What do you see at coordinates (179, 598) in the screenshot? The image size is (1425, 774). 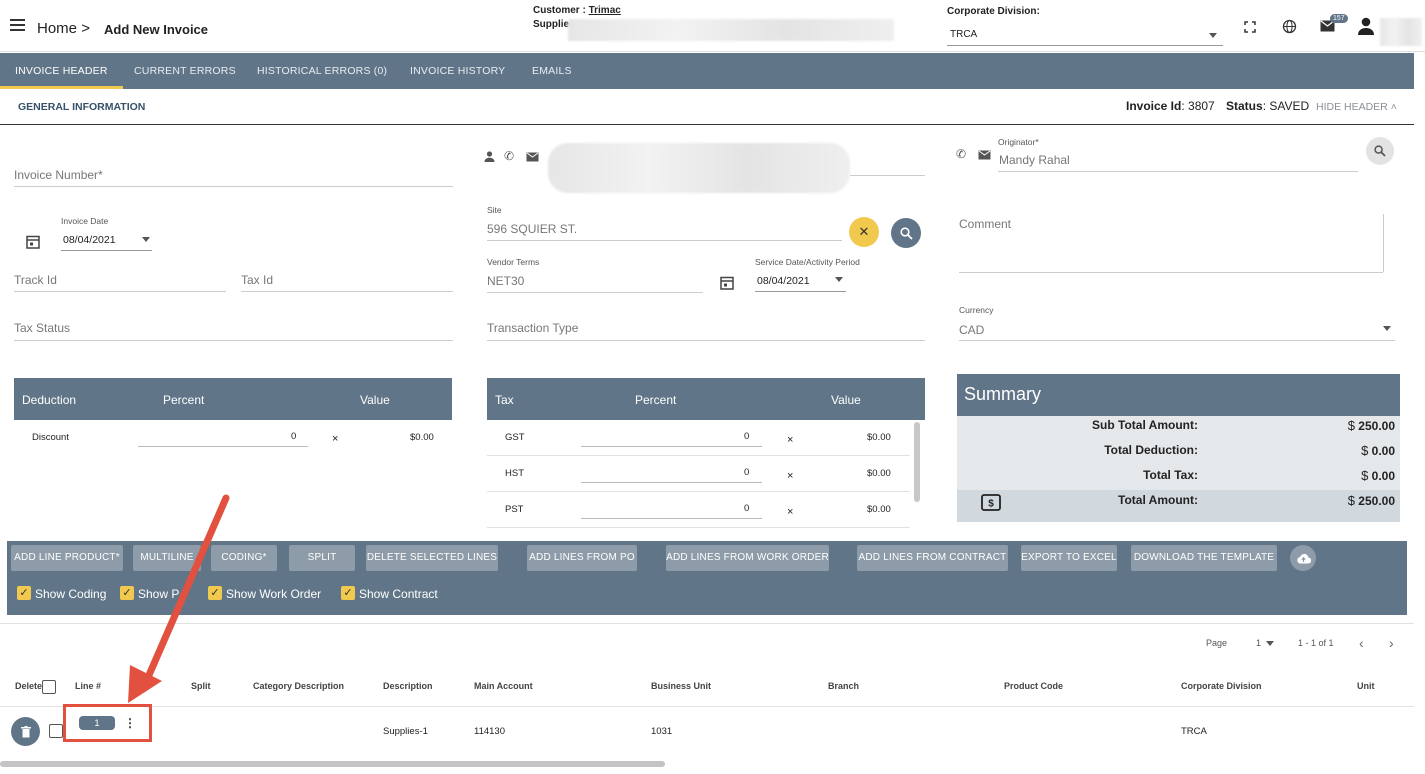 I see `annotation-arrow` at bounding box center [179, 598].